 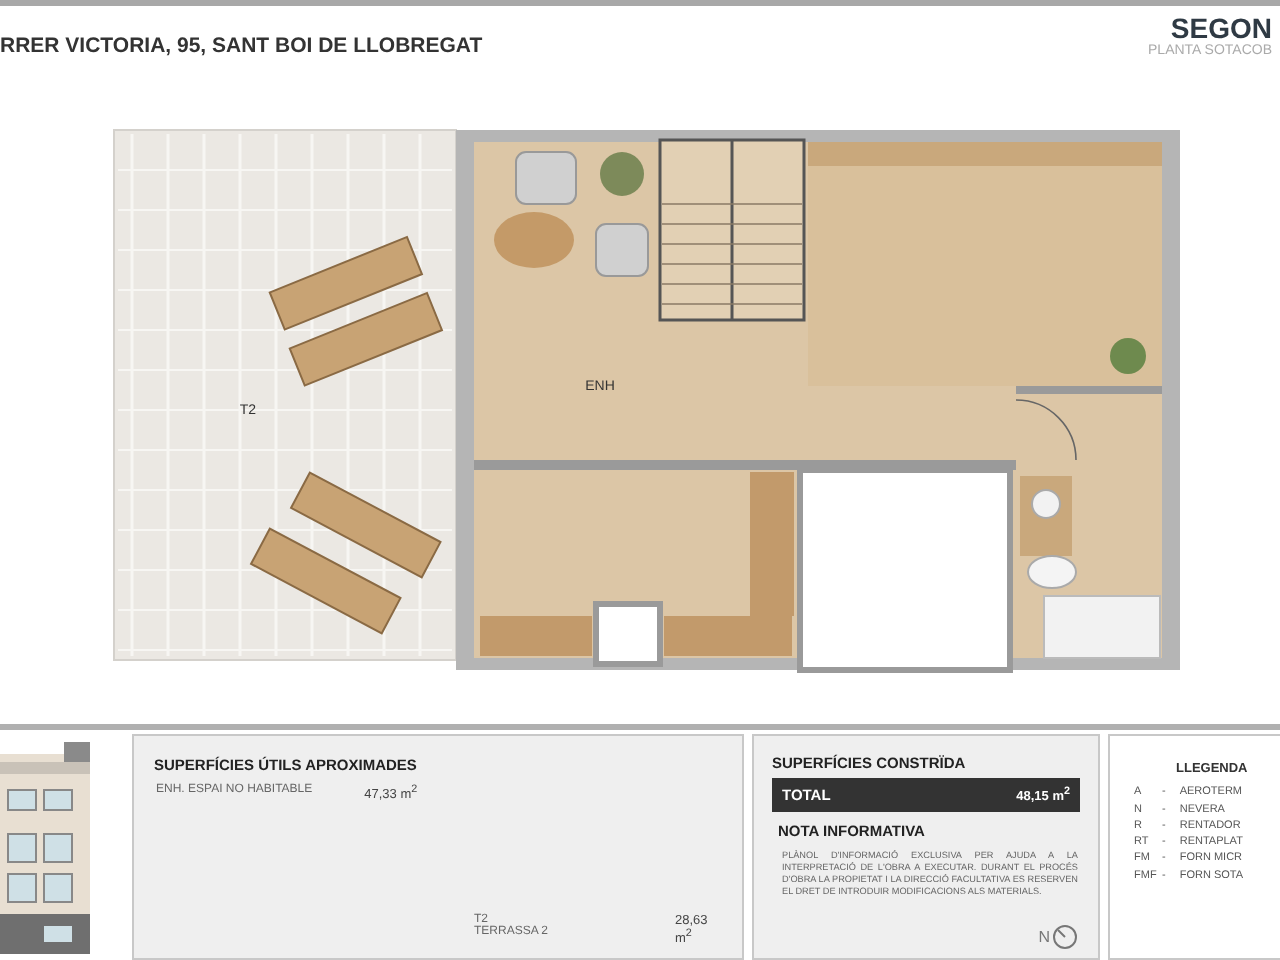 I want to click on north-label: N, so click(x=1044, y=937).